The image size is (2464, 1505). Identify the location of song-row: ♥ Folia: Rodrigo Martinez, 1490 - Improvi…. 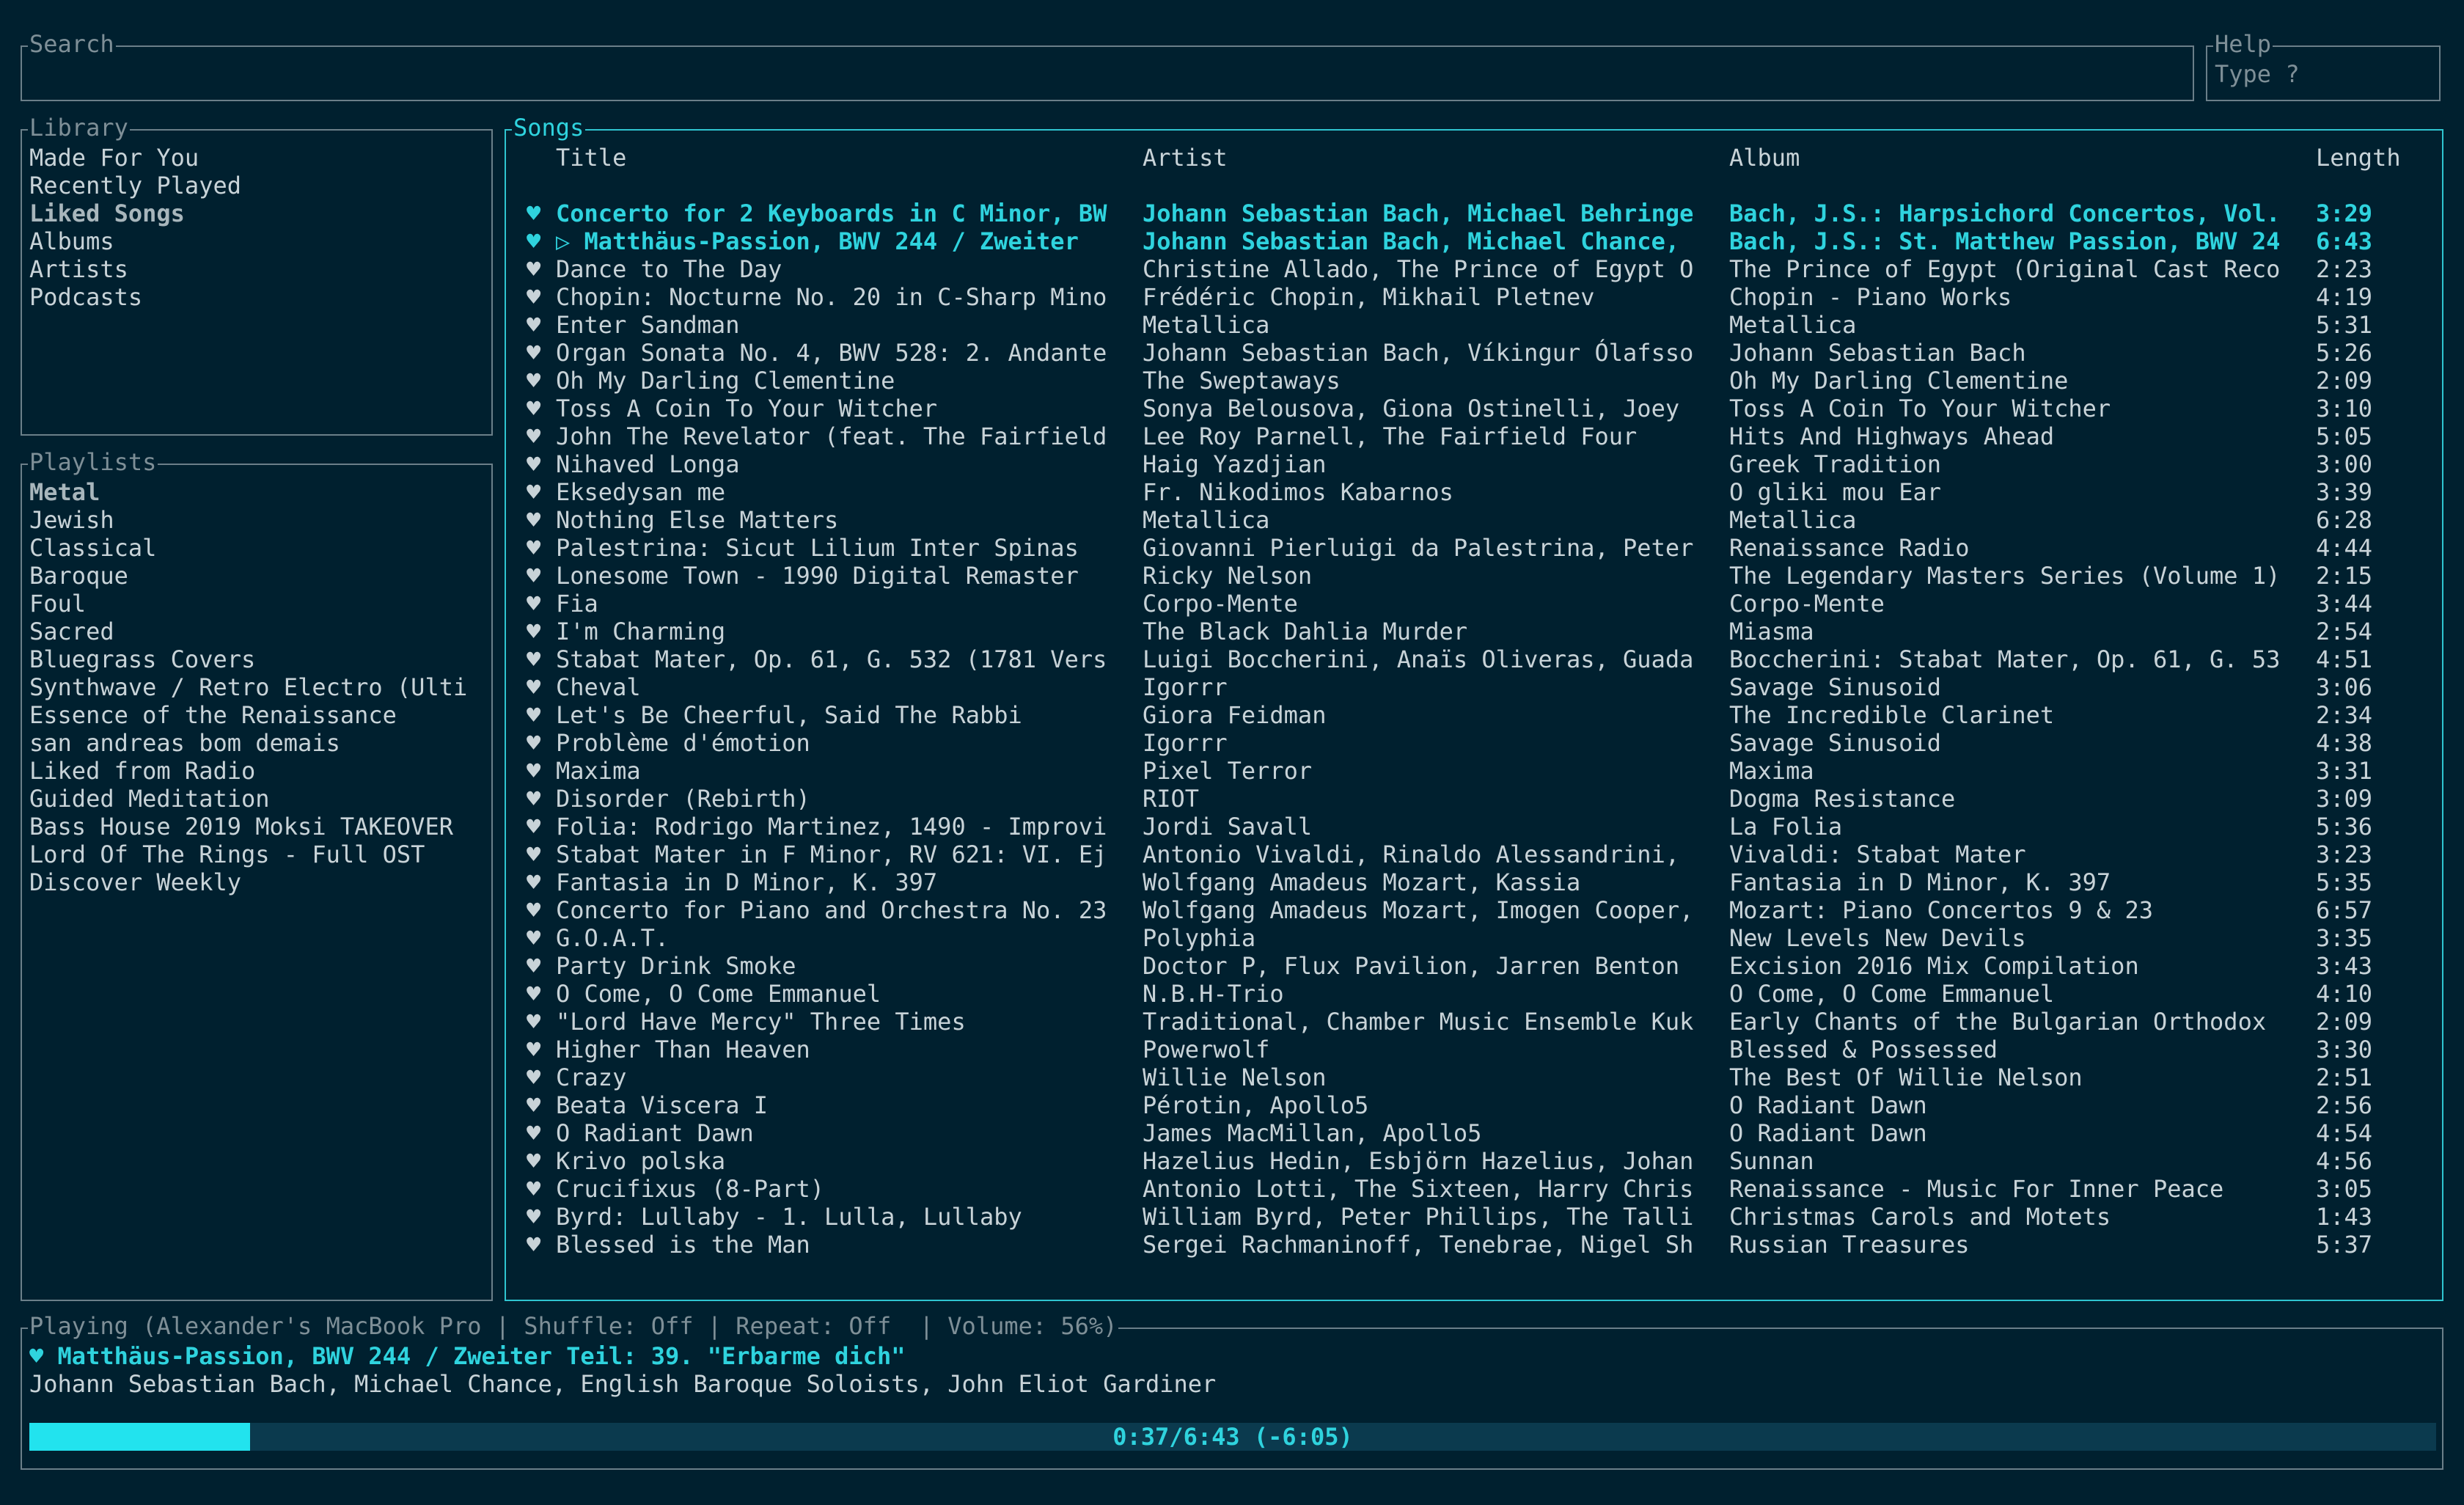
(1477, 827).